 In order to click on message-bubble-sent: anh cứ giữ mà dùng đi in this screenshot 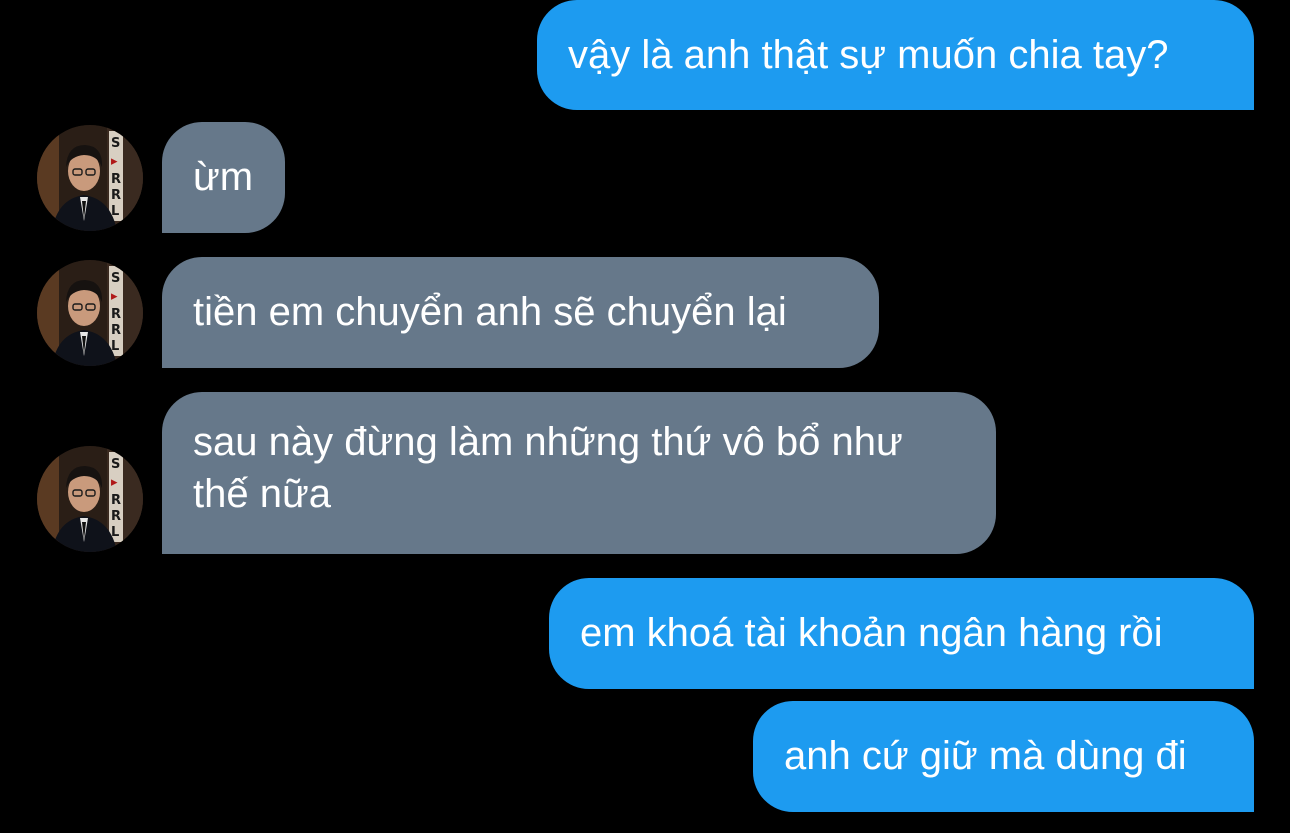, I will do `click(1003, 756)`.